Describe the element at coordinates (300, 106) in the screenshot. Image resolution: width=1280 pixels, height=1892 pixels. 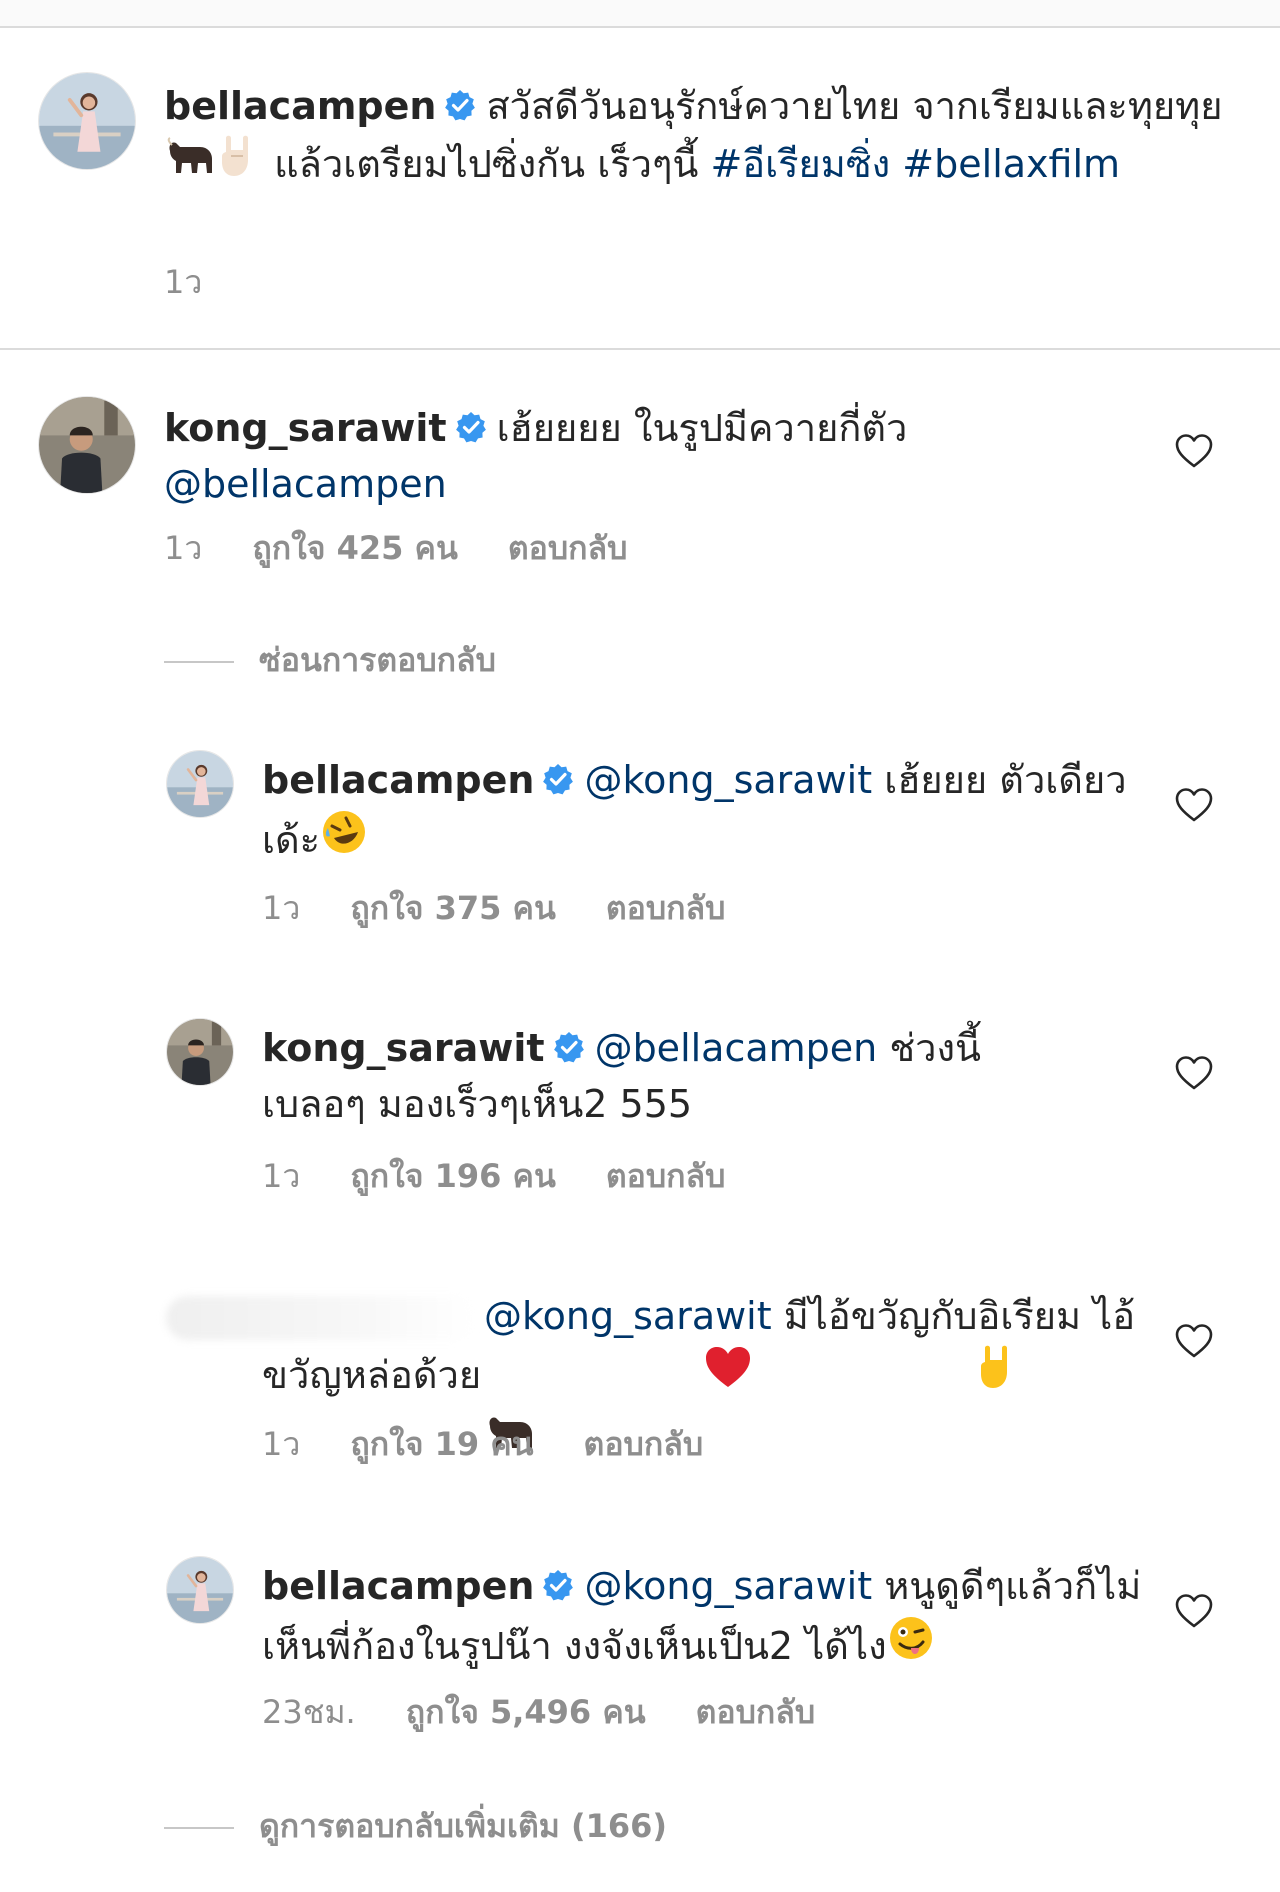
I see `caption-username: bellacampen` at that location.